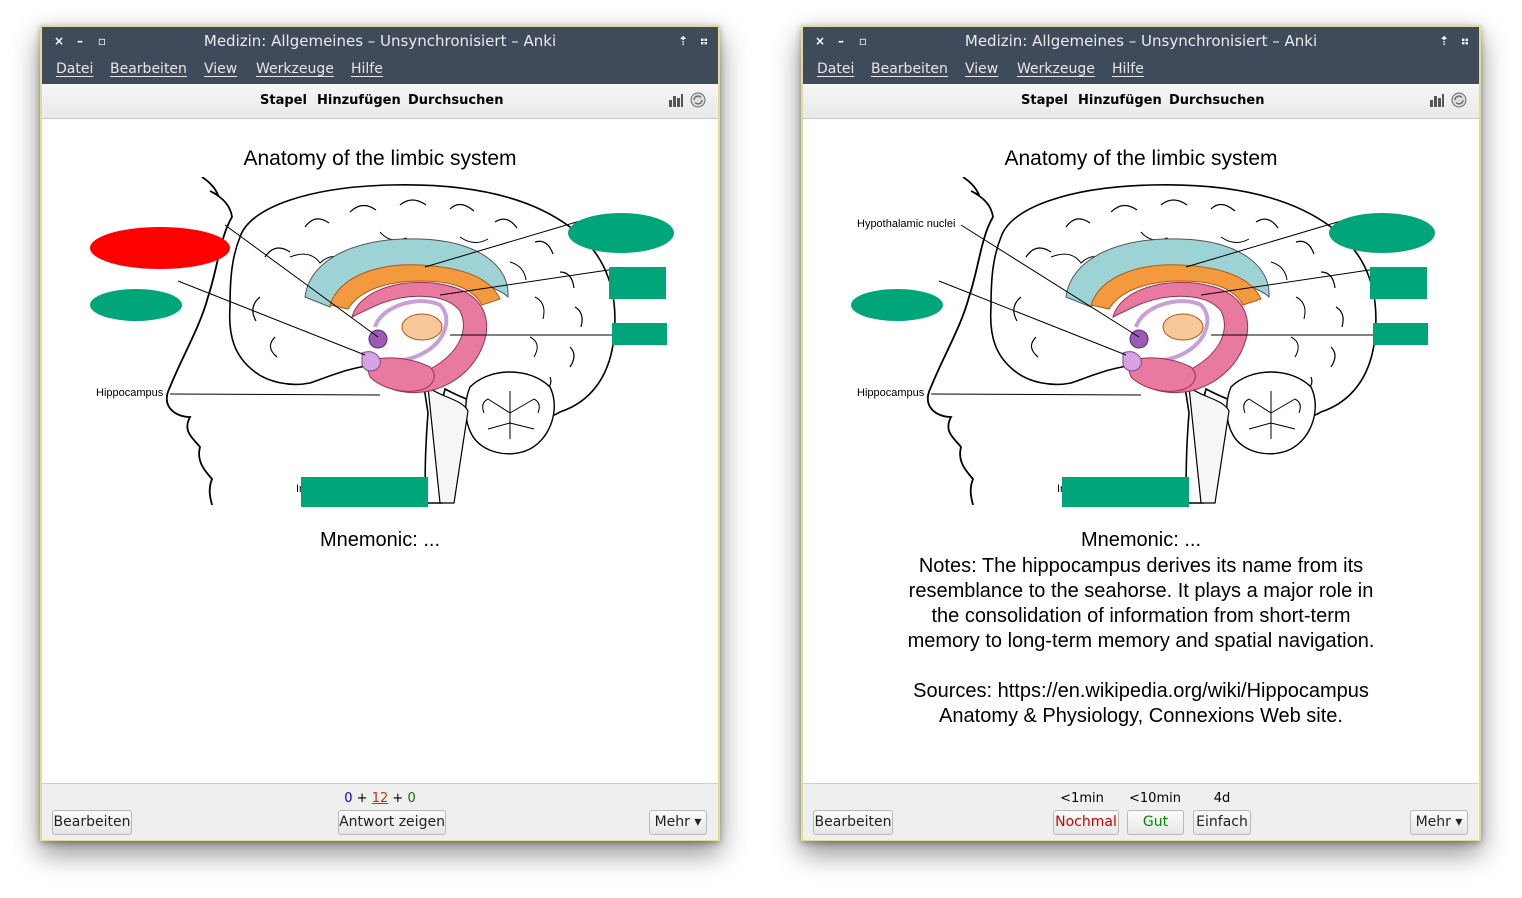 The height and width of the screenshot is (898, 1522). I want to click on occlusion-mask-active, so click(160, 248).